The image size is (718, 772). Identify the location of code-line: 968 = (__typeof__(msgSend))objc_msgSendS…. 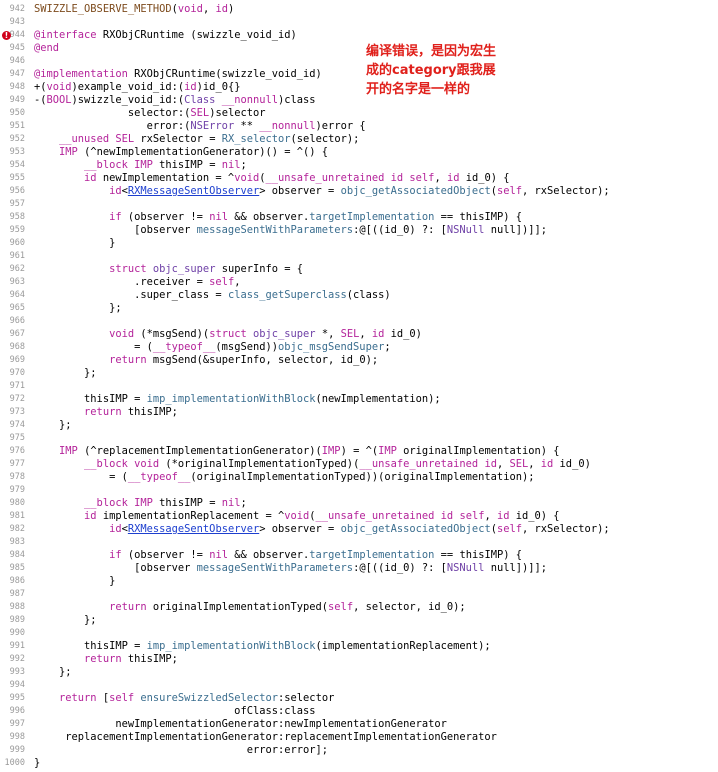
(359, 347).